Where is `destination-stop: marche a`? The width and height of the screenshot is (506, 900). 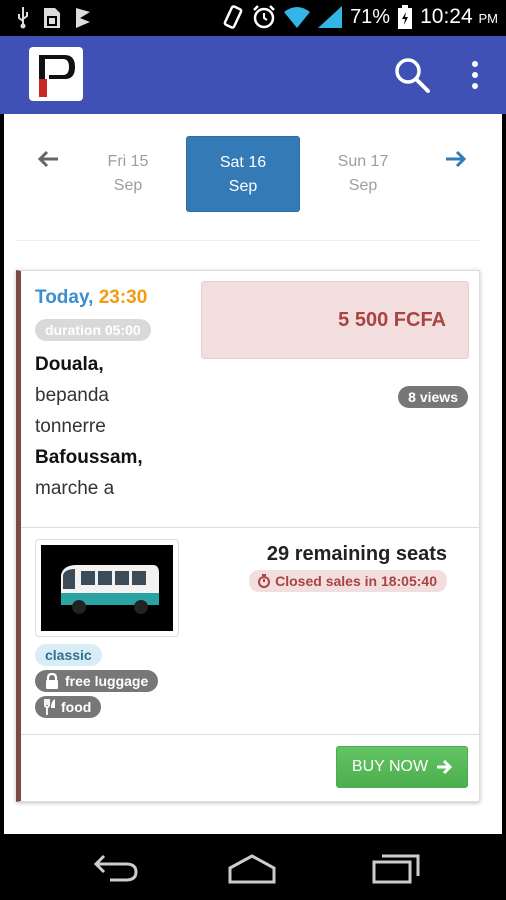 destination-stop: marche a is located at coordinates (75, 488).